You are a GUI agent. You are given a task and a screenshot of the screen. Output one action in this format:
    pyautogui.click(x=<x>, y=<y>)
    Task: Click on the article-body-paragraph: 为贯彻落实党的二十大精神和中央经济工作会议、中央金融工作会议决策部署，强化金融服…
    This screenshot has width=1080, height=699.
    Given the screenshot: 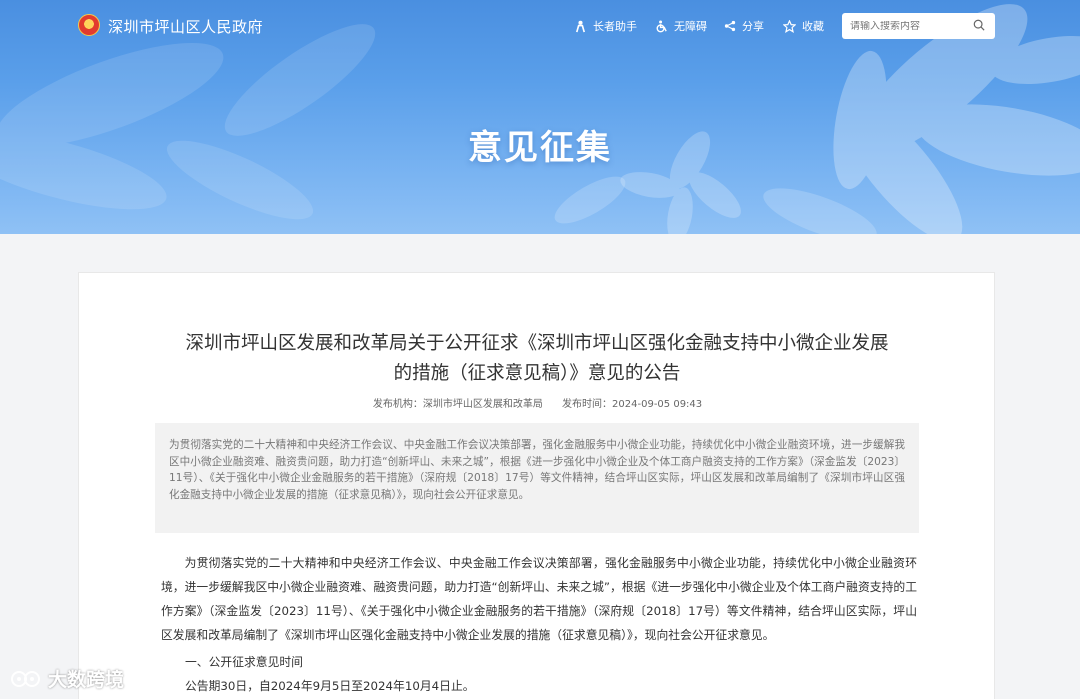 What is the action you would take?
    pyautogui.click(x=539, y=599)
    